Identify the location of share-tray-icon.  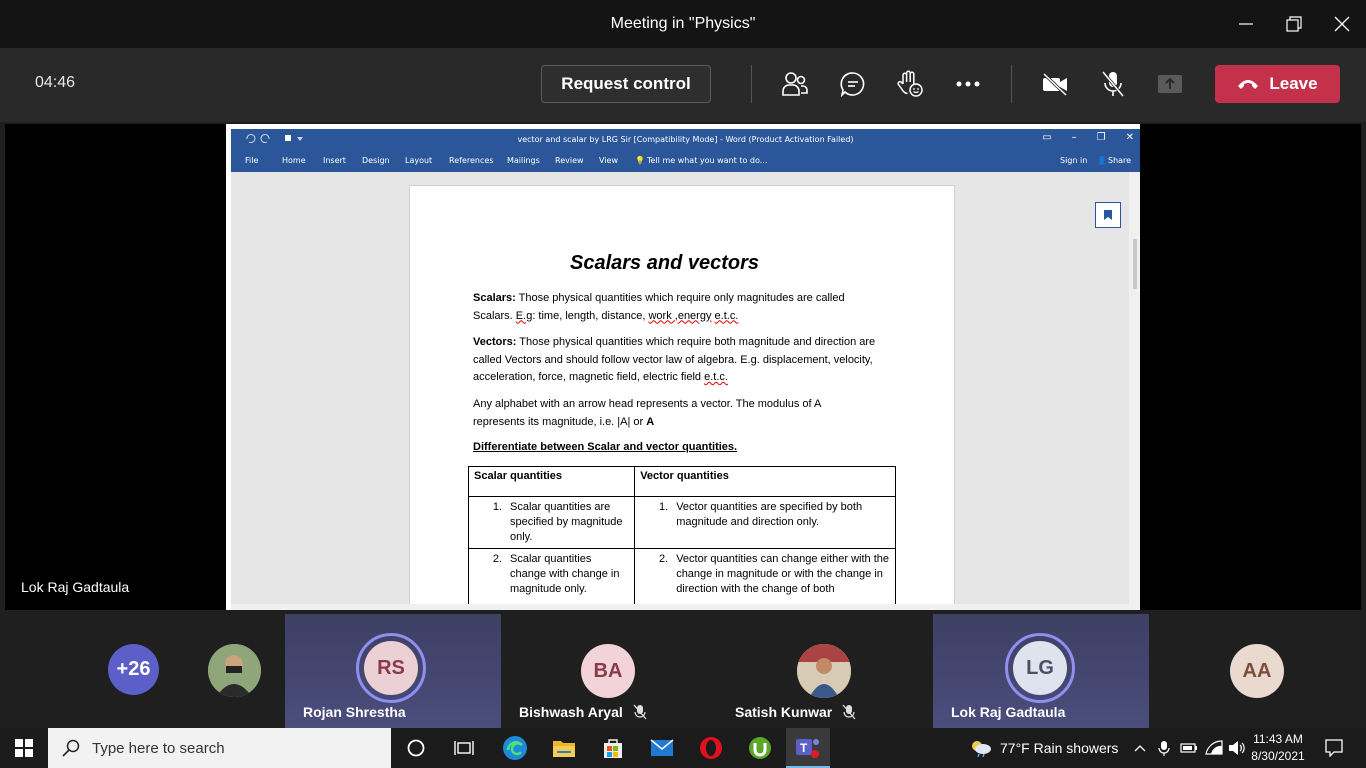
(1170, 84).